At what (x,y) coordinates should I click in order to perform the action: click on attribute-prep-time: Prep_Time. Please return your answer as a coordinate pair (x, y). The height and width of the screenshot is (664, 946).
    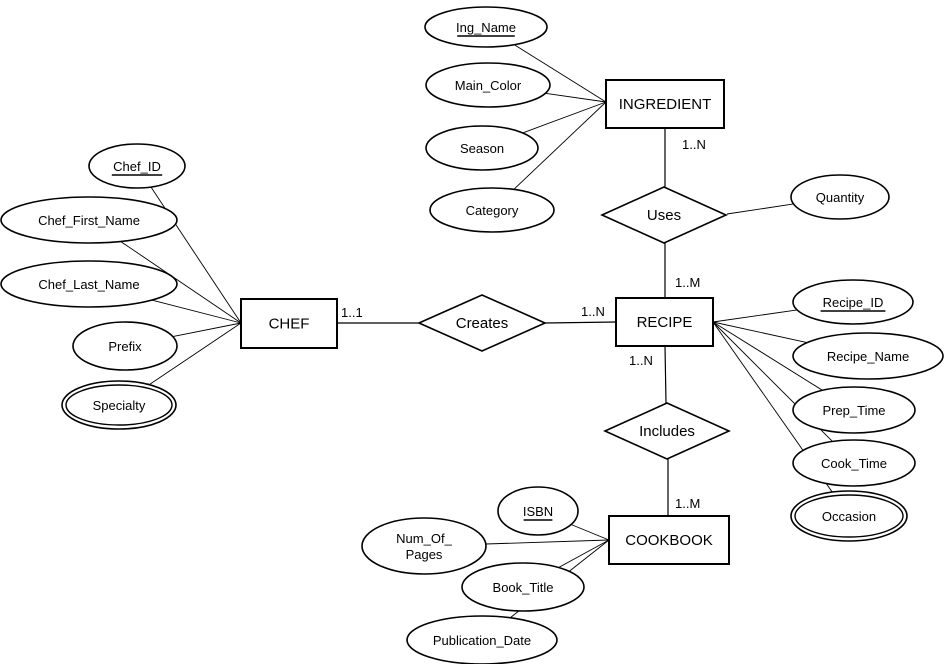
    Looking at the image, I should click on (854, 410).